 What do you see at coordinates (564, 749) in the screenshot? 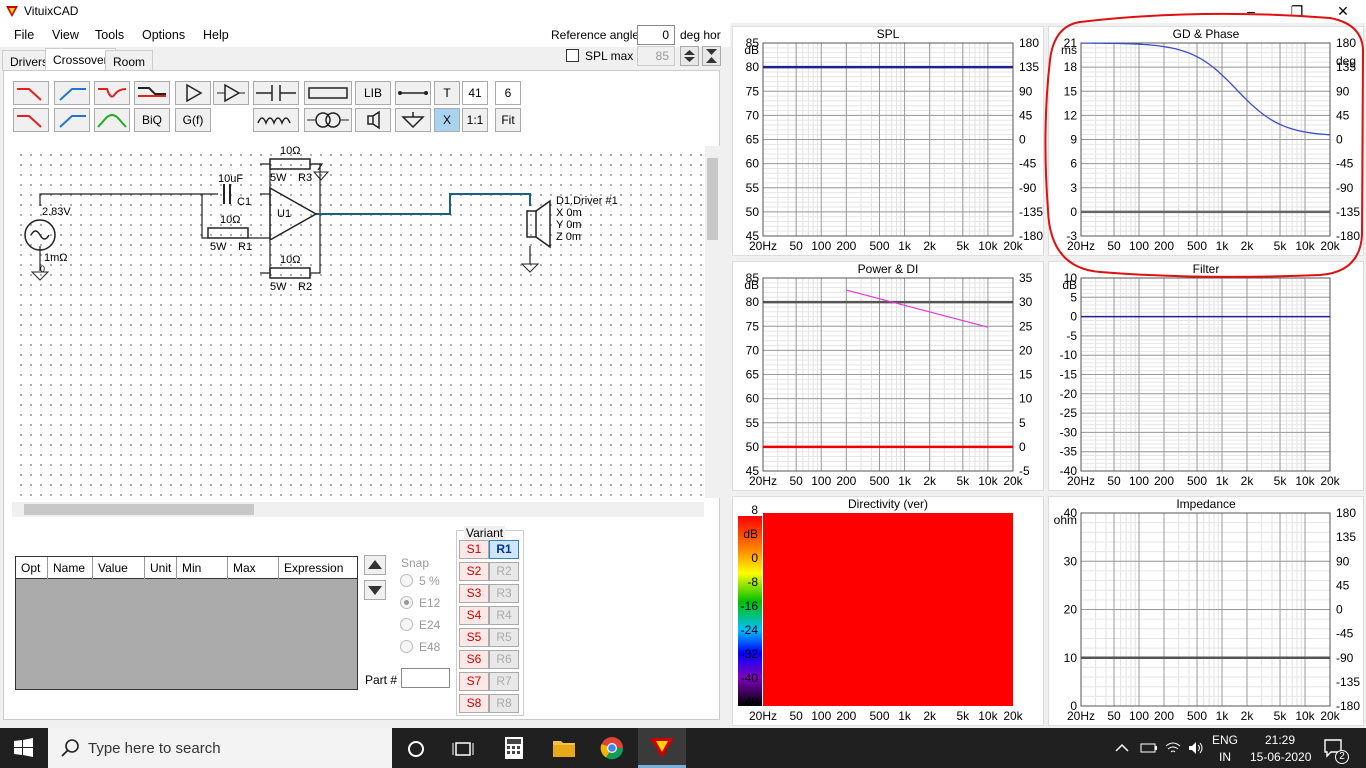
I see `file-explorer-icon` at bounding box center [564, 749].